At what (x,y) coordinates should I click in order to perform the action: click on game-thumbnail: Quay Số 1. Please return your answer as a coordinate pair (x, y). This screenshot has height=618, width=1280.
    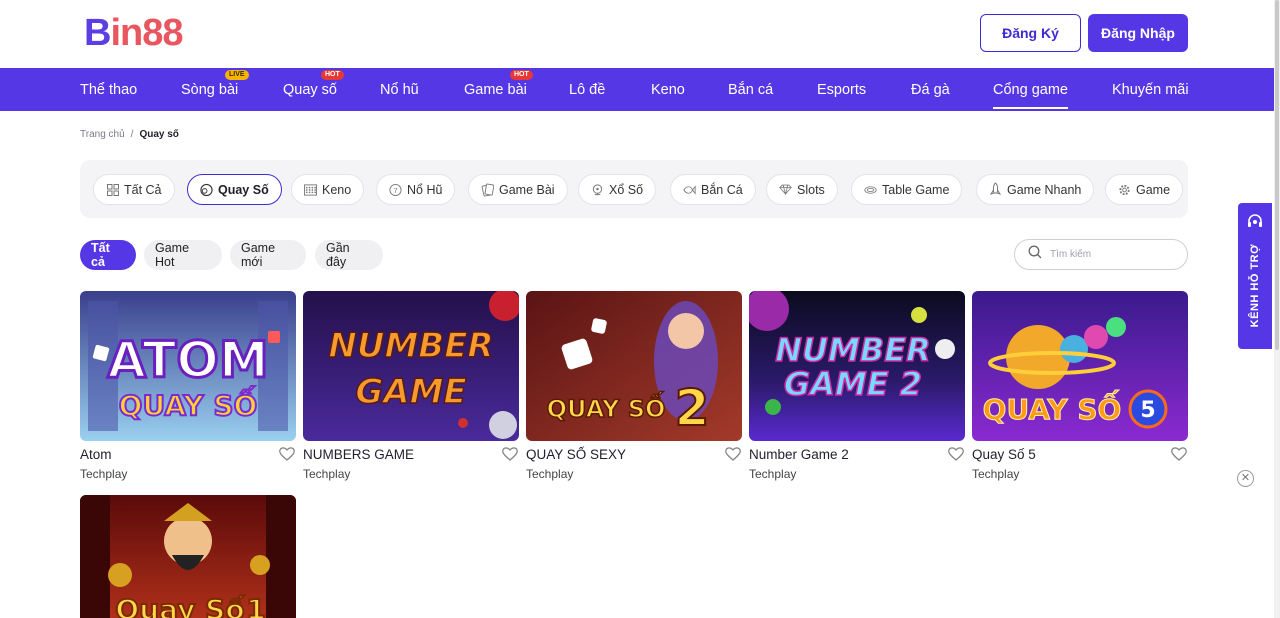
    Looking at the image, I should click on (188, 556).